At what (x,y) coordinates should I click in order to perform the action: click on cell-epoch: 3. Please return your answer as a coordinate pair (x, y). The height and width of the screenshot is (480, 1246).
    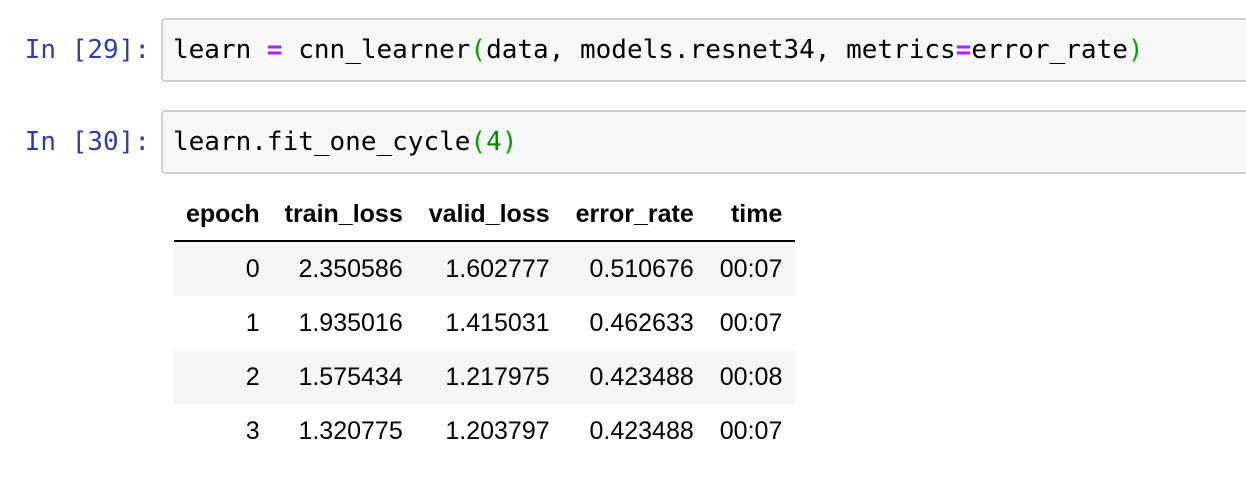
    Looking at the image, I should click on (252, 430).